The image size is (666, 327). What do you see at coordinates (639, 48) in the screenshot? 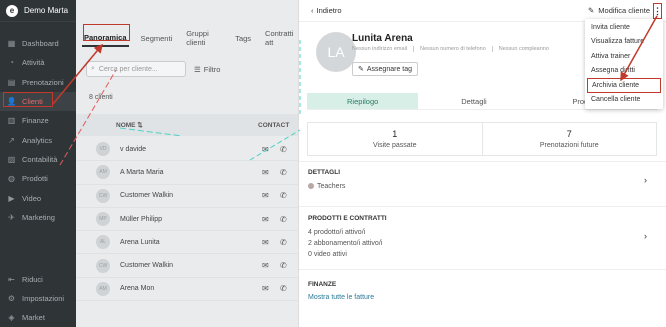
I see `arrow-to-archivia` at bounding box center [639, 48].